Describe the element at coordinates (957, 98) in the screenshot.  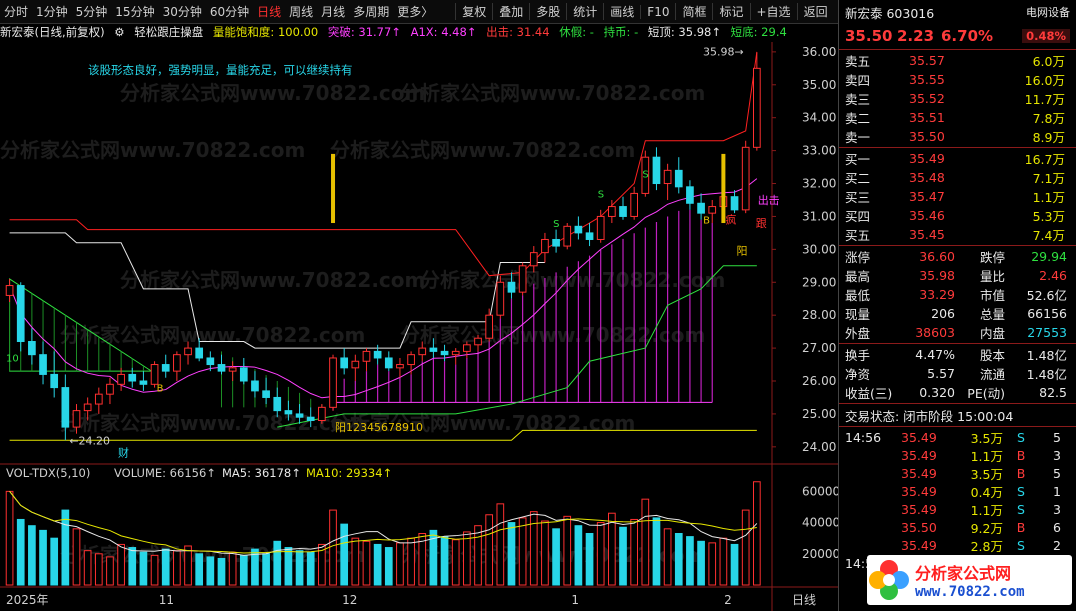
I see `ask-row: 卖三 35.52 11.7万` at that location.